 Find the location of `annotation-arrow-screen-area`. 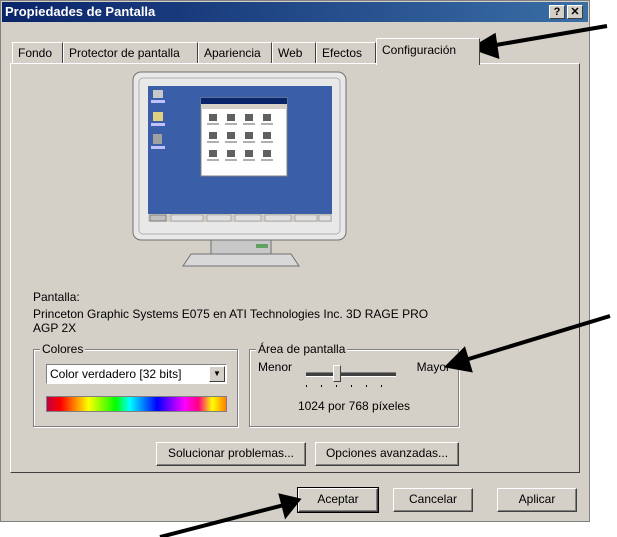

annotation-arrow-screen-area is located at coordinates (536, 338).